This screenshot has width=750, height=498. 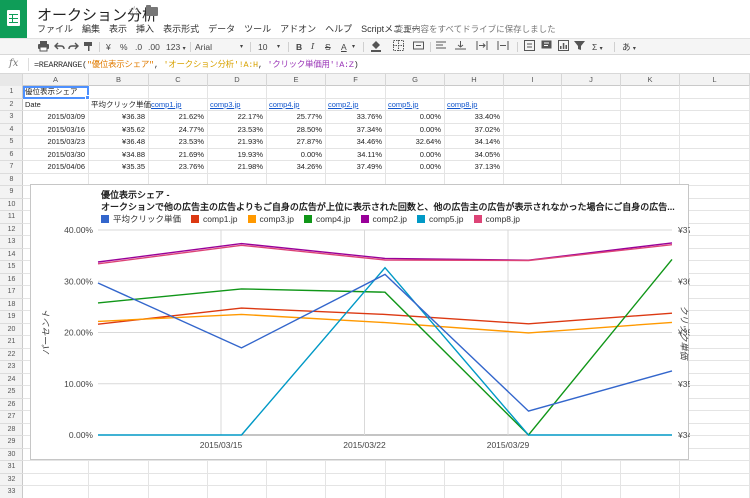 What do you see at coordinates (563, 47) in the screenshot?
I see `insert-chart-icon` at bounding box center [563, 47].